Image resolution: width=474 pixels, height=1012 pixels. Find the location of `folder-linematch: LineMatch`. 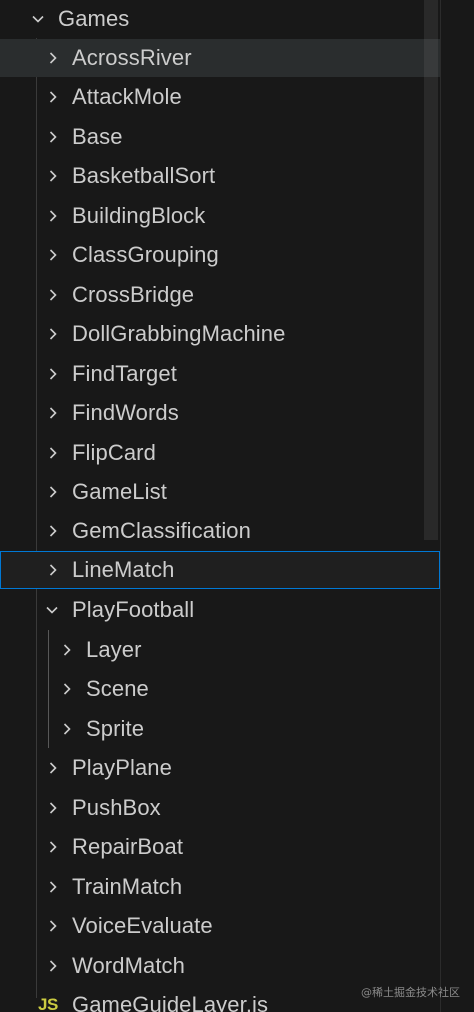

folder-linematch: LineMatch is located at coordinates (220, 570).